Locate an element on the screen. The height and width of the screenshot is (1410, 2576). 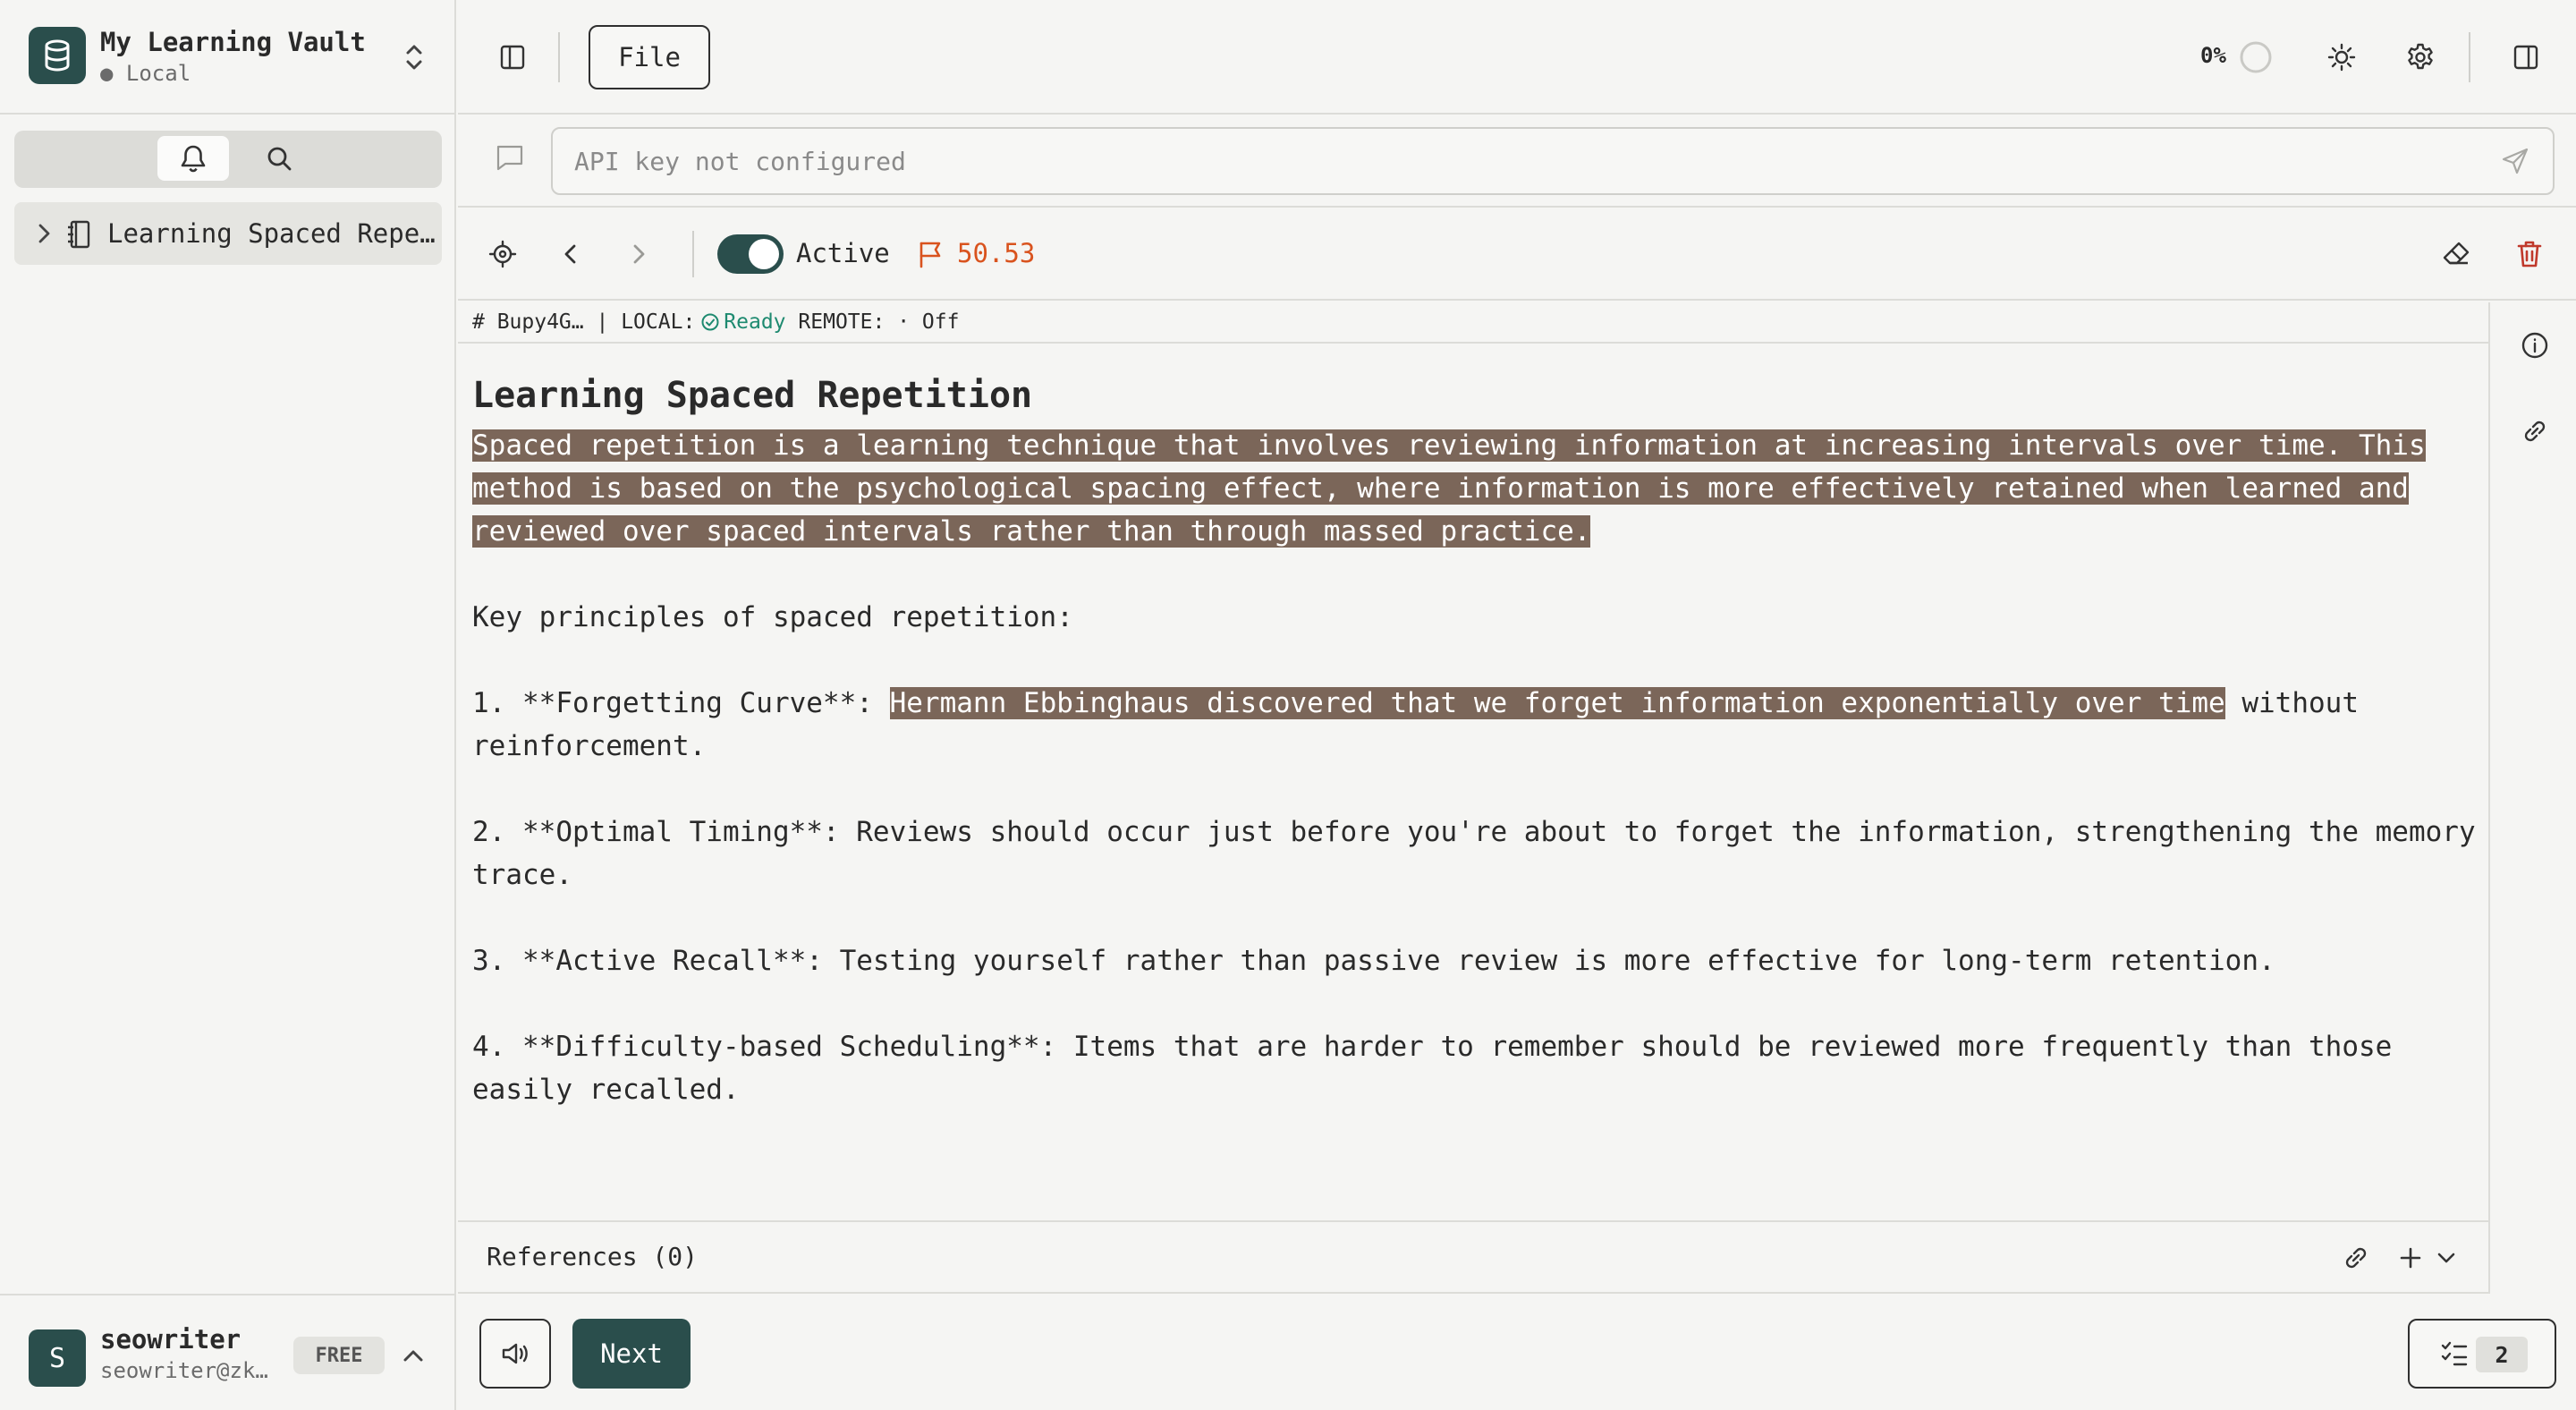
card-title: Learning Spaced Repetition is located at coordinates (752, 396).